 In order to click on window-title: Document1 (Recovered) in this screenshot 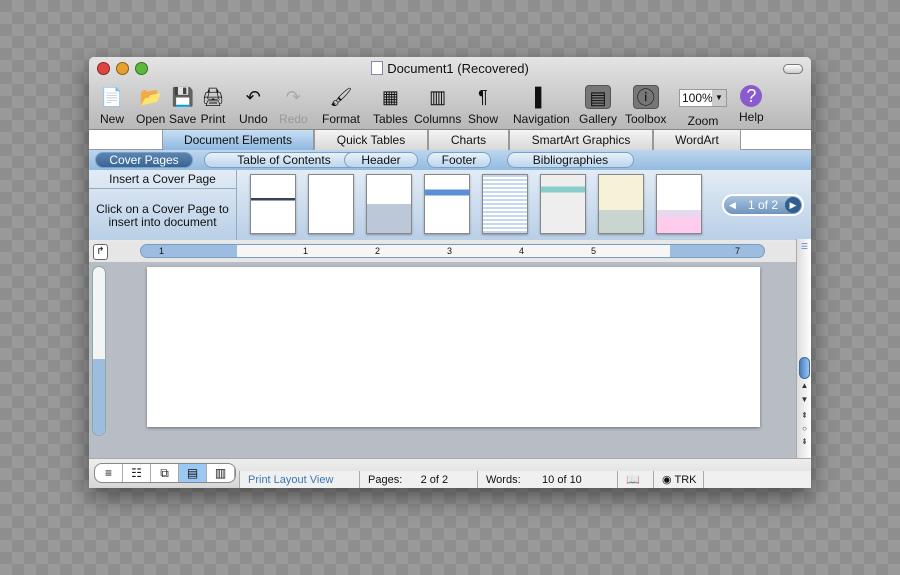, I will do `click(450, 68)`.